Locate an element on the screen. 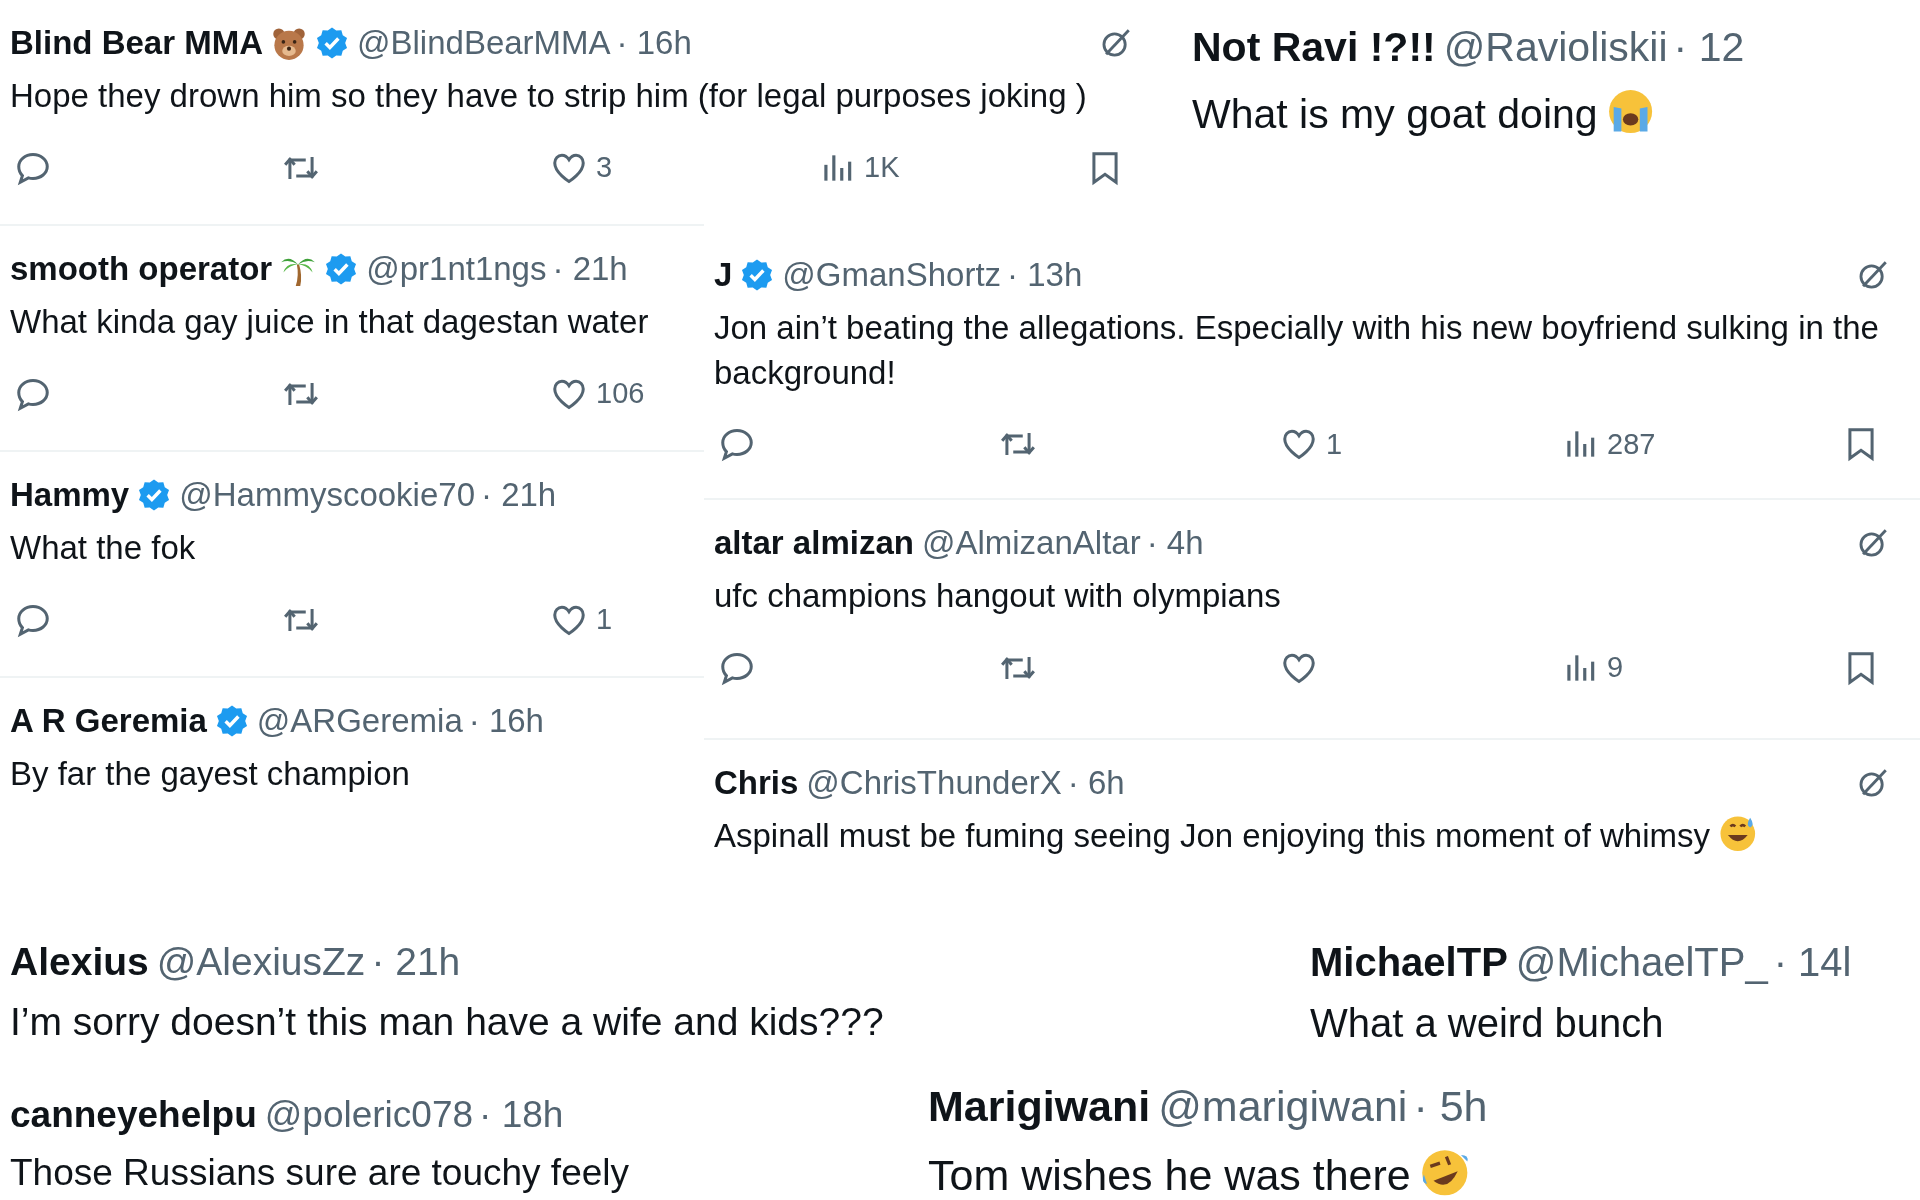 This screenshot has height=1200, width=1920. post-time: · 14l is located at coordinates (1812, 962).